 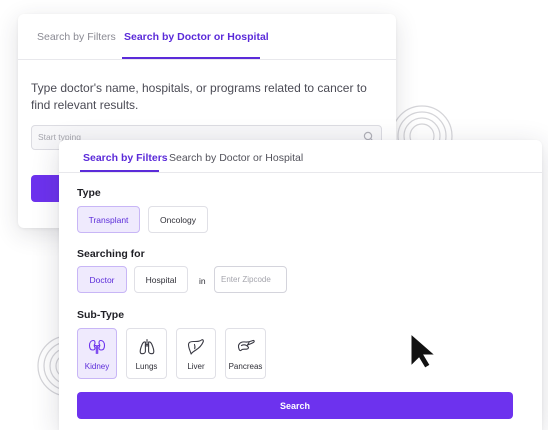 I want to click on subtype-lungs-label: Lungs, so click(x=146, y=366).